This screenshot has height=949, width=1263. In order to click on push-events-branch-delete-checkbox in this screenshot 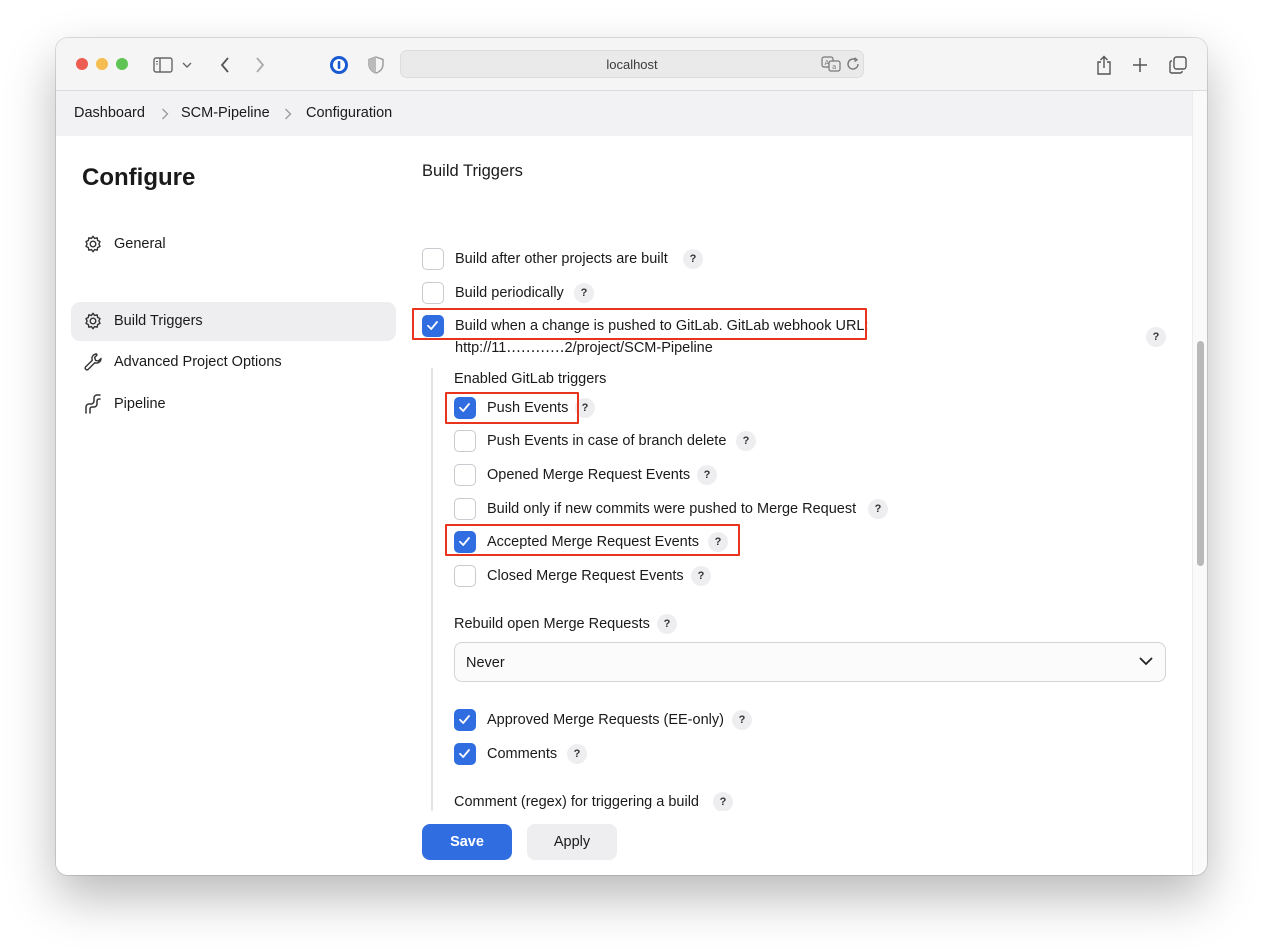, I will do `click(465, 441)`.